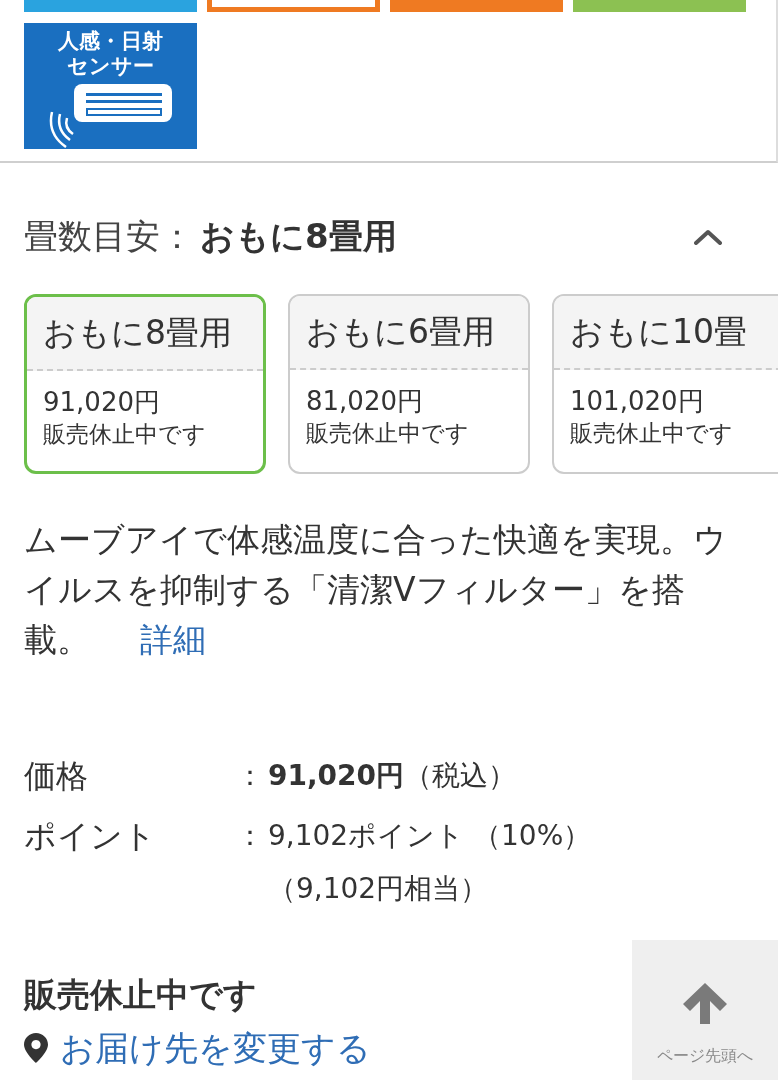  What do you see at coordinates (137, 332) in the screenshot?
I see `option-label: おもに8畳用` at bounding box center [137, 332].